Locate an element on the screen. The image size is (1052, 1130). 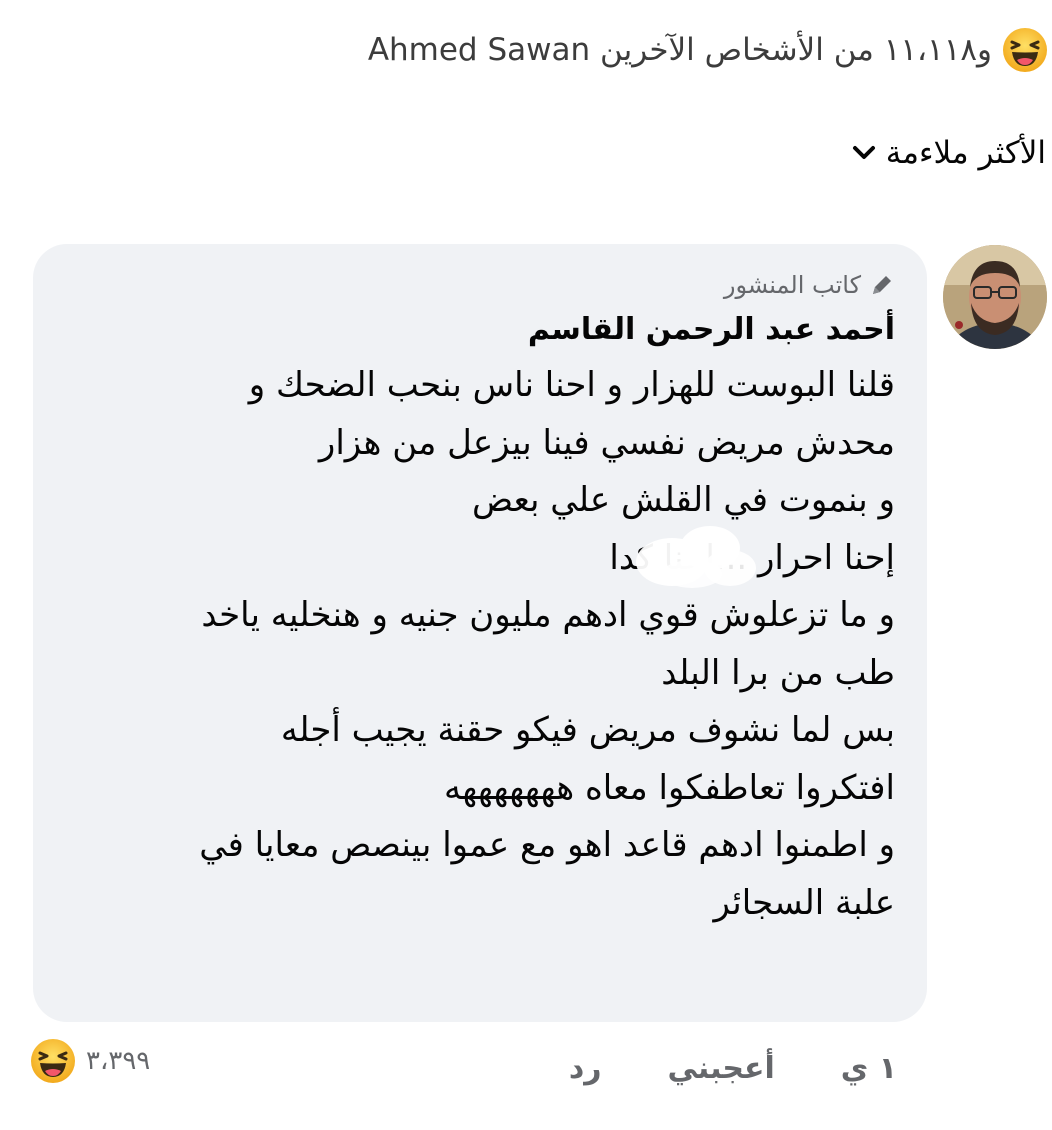
reactions-summary-text: و١١،١١٨ من الأشخاص الآخرين Ahmed Sawan is located at coordinates (679, 50).